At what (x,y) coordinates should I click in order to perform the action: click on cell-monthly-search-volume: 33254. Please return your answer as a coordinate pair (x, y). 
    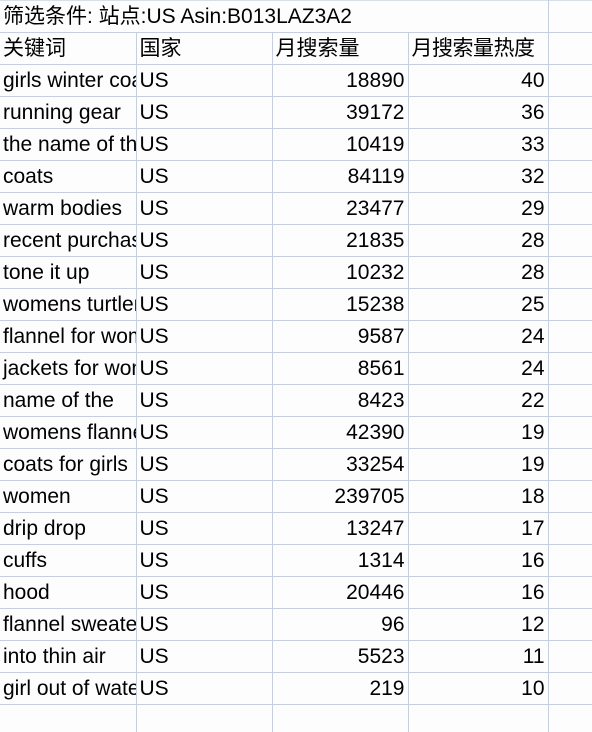
    Looking at the image, I should click on (340, 464).